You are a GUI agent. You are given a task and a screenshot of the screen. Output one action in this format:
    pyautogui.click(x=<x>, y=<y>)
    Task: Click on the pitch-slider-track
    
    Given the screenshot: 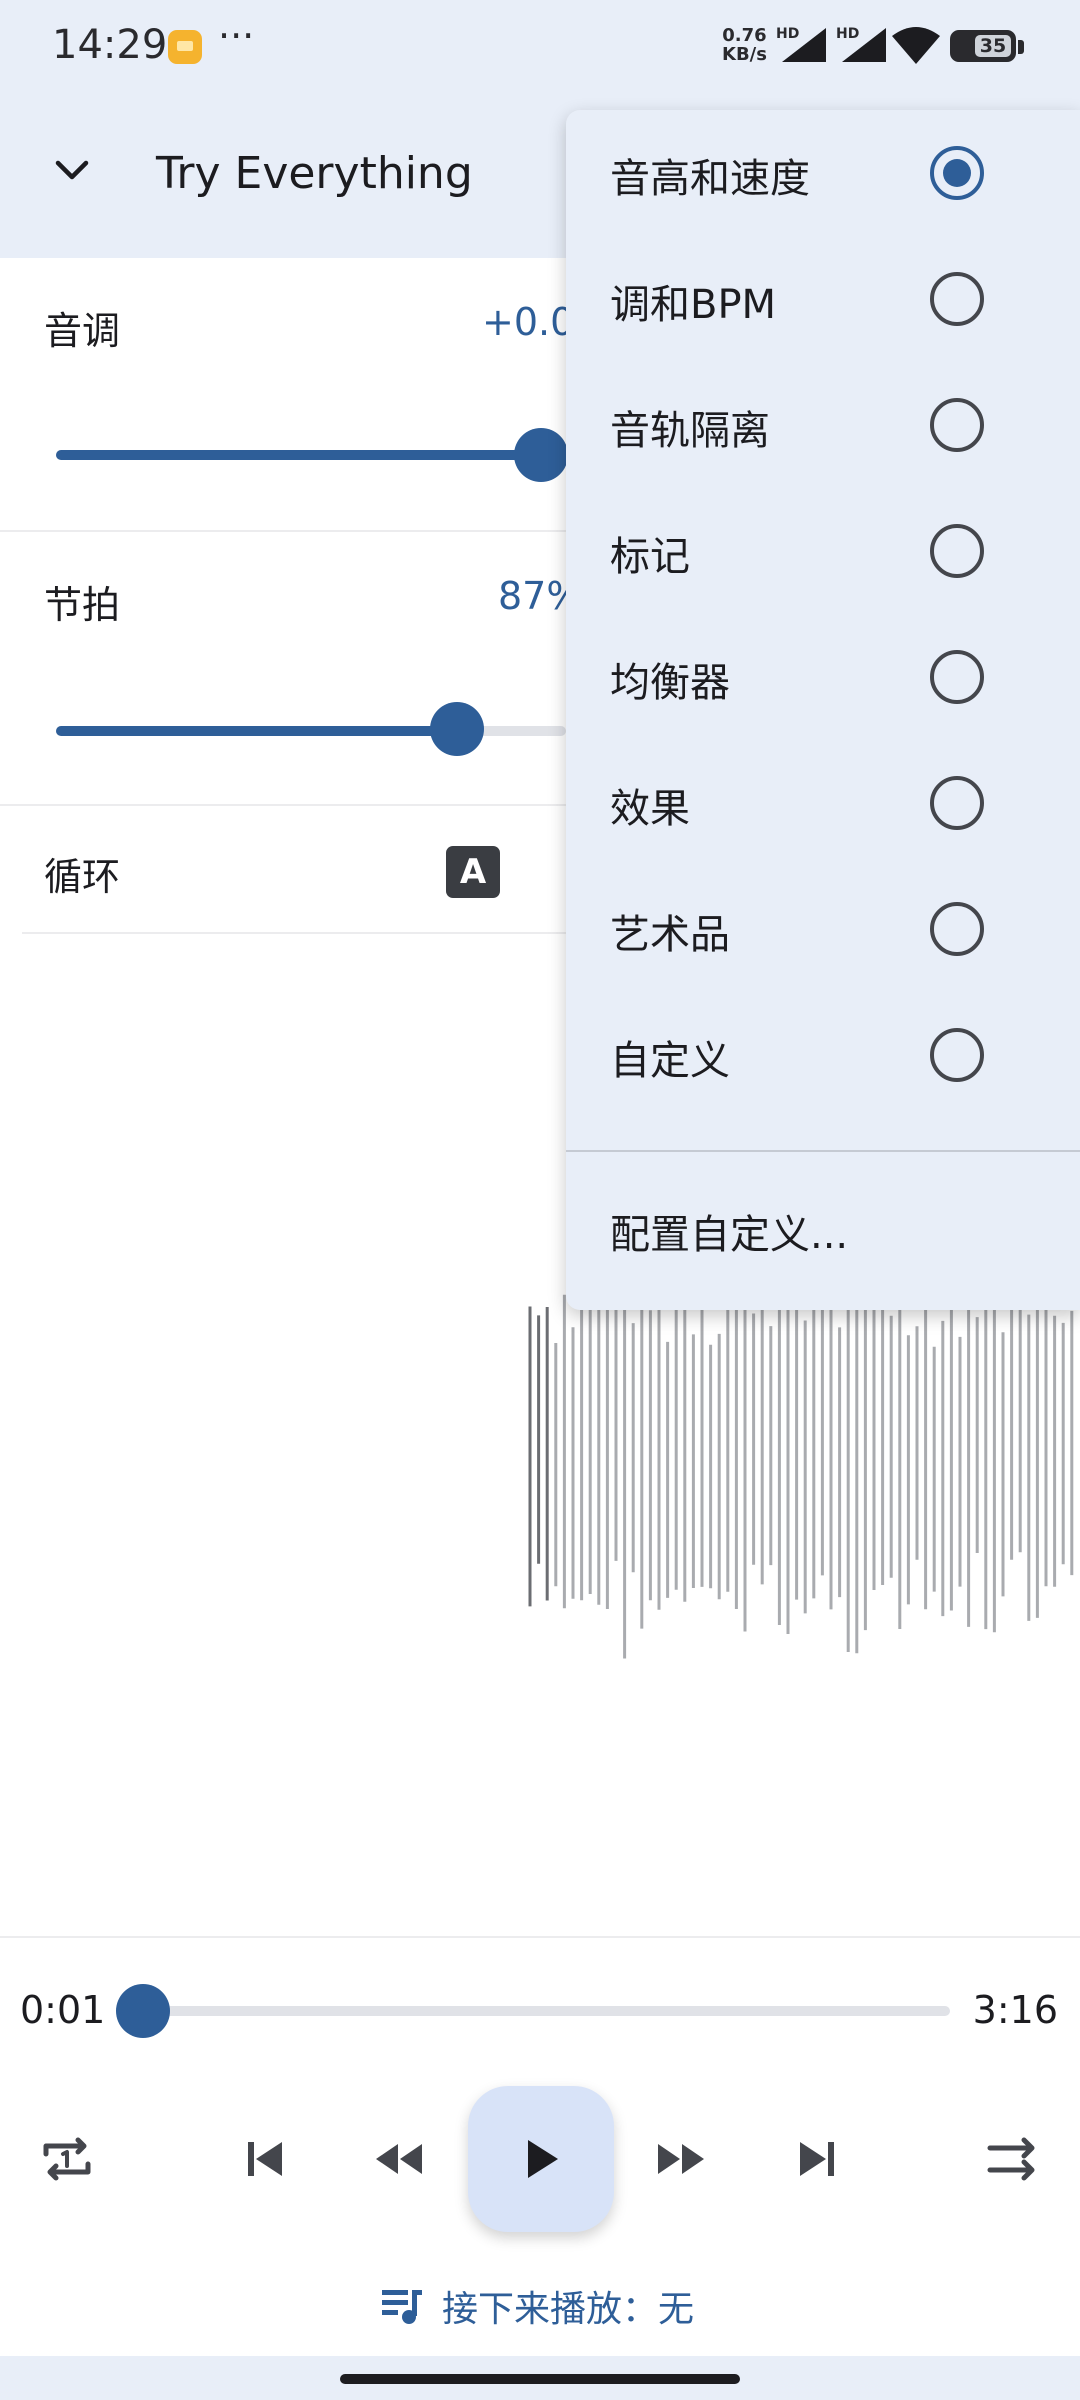 What is the action you would take?
    pyautogui.click(x=308, y=455)
    